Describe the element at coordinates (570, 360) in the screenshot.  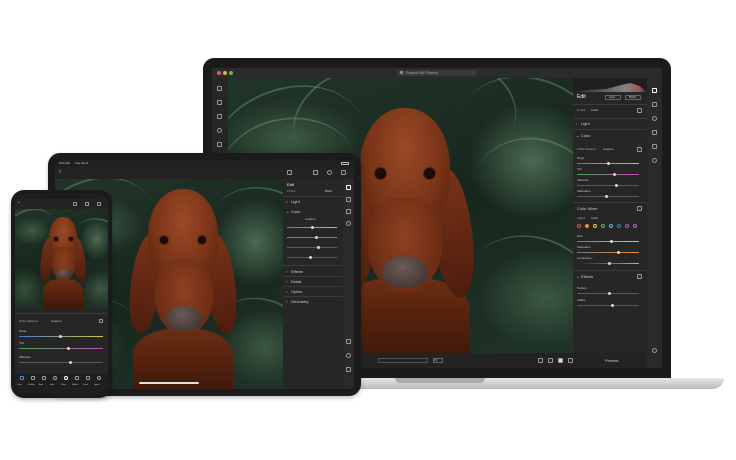
I see `compare-view-icon` at that location.